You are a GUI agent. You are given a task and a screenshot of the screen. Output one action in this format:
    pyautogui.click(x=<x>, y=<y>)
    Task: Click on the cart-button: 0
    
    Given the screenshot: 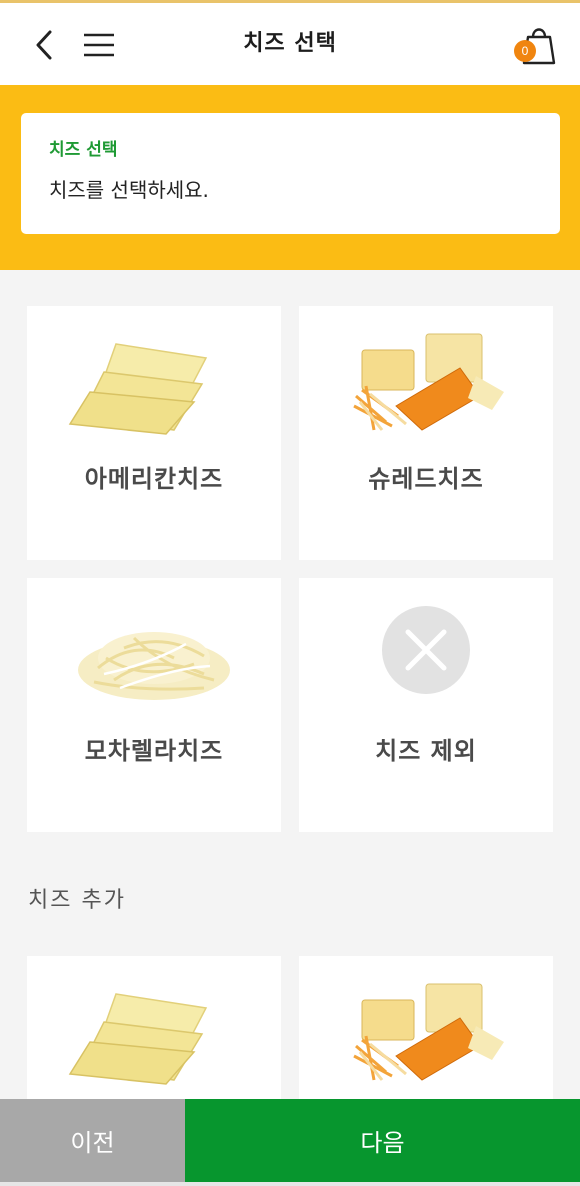 What is the action you would take?
    pyautogui.click(x=533, y=46)
    